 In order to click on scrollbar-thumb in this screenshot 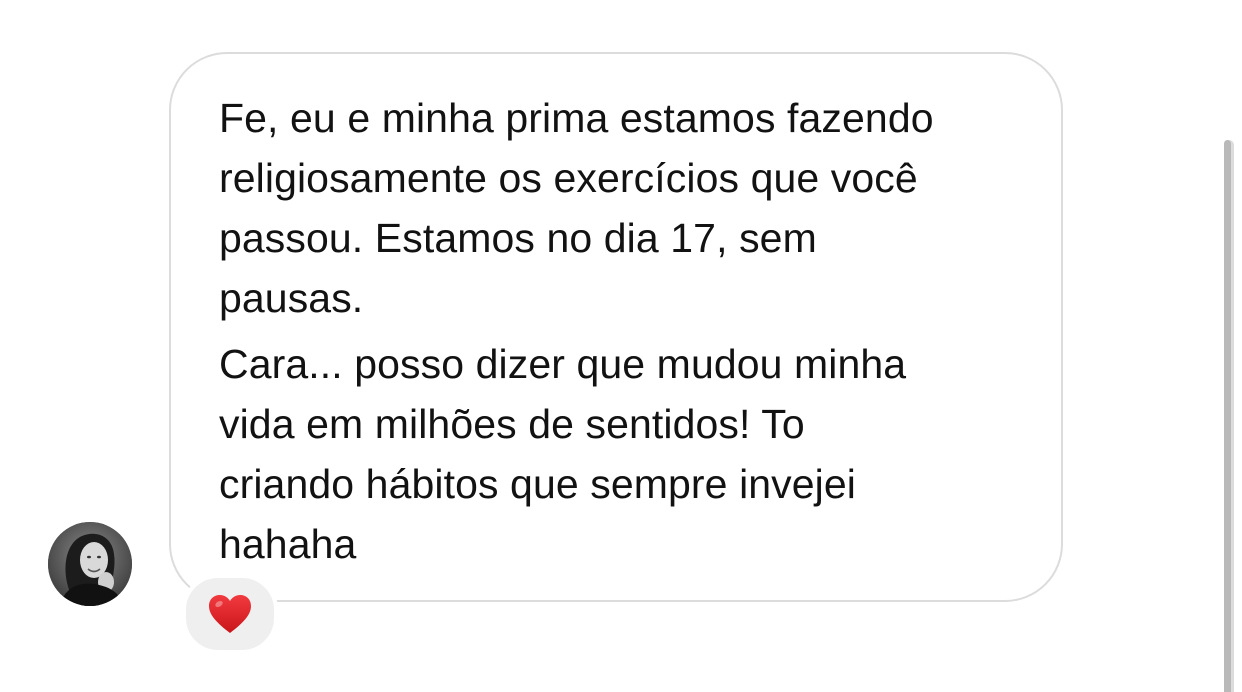, I will do `click(1227, 416)`.